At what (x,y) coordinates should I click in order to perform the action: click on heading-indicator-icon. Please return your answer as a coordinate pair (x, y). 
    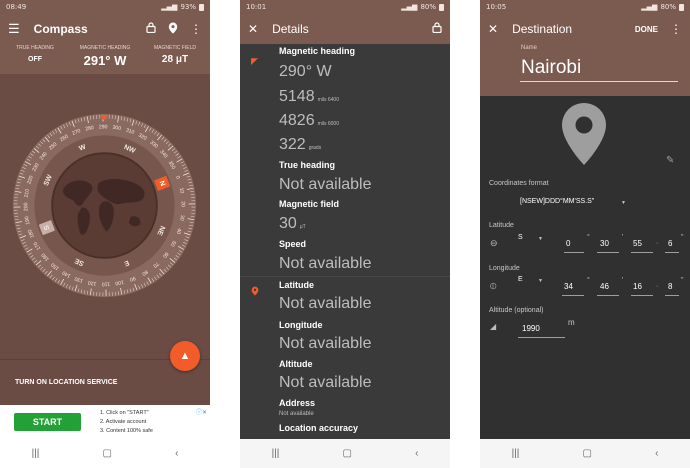
    Looking at the image, I should click on (104, 118).